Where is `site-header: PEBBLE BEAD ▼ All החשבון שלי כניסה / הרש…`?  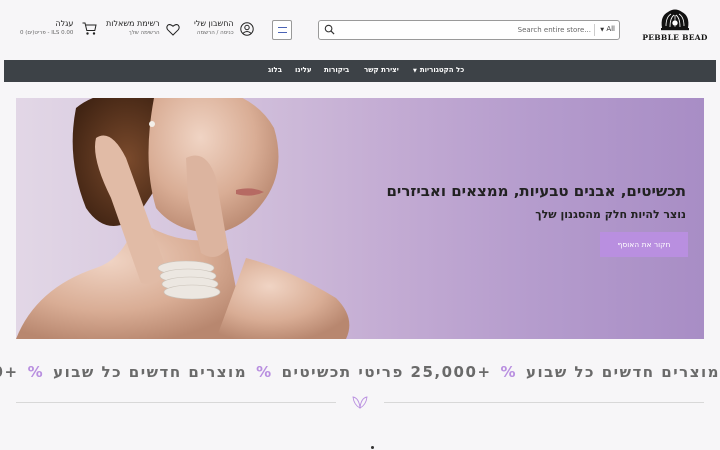 site-header: PEBBLE BEAD ▼ All החשבון שלי כניסה / הרש… is located at coordinates (360, 30).